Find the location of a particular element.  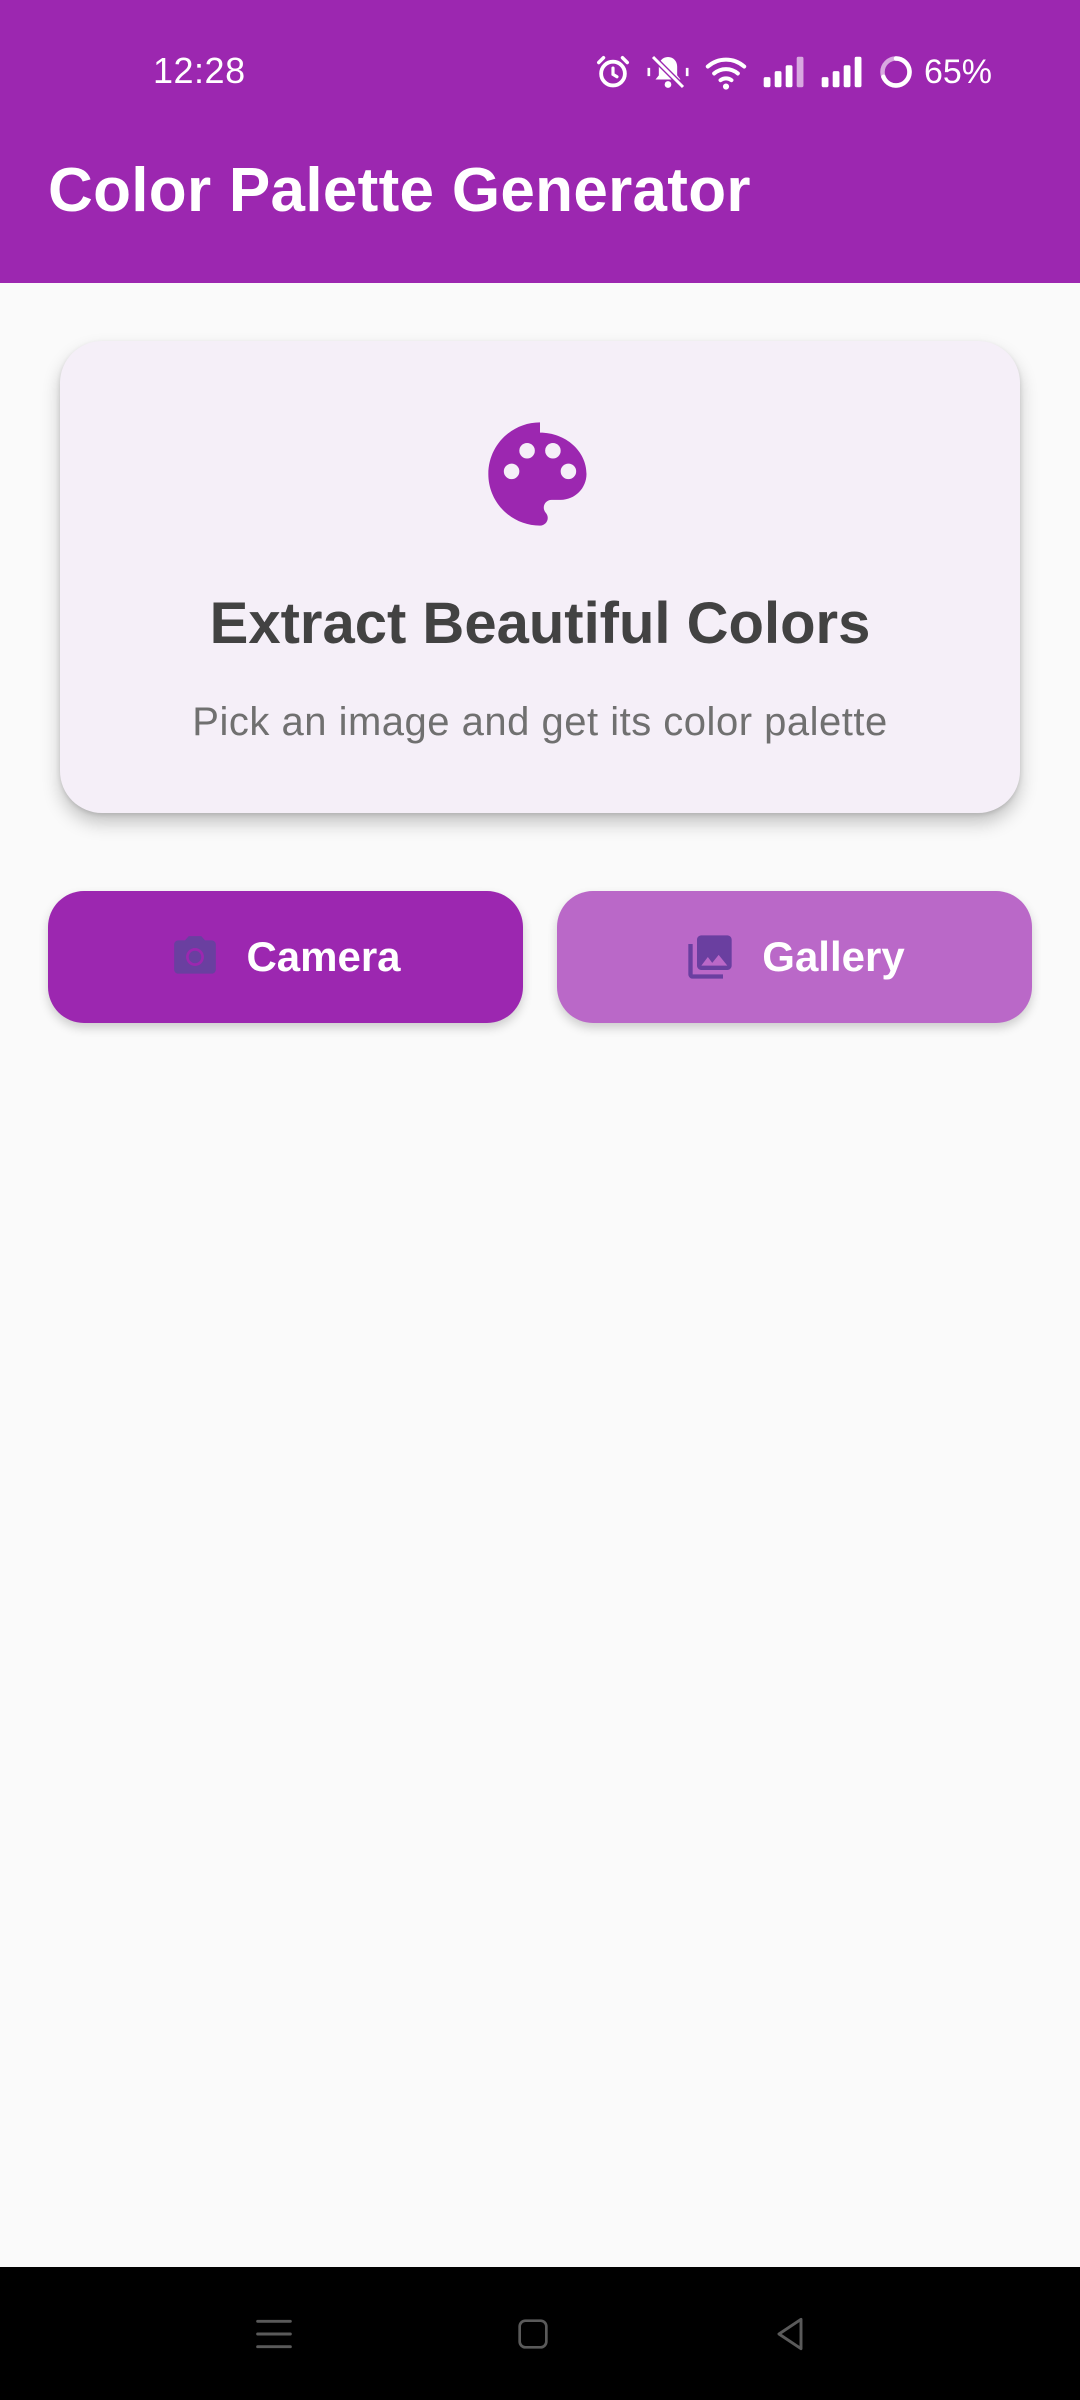

gallery-icon is located at coordinates (710, 957).